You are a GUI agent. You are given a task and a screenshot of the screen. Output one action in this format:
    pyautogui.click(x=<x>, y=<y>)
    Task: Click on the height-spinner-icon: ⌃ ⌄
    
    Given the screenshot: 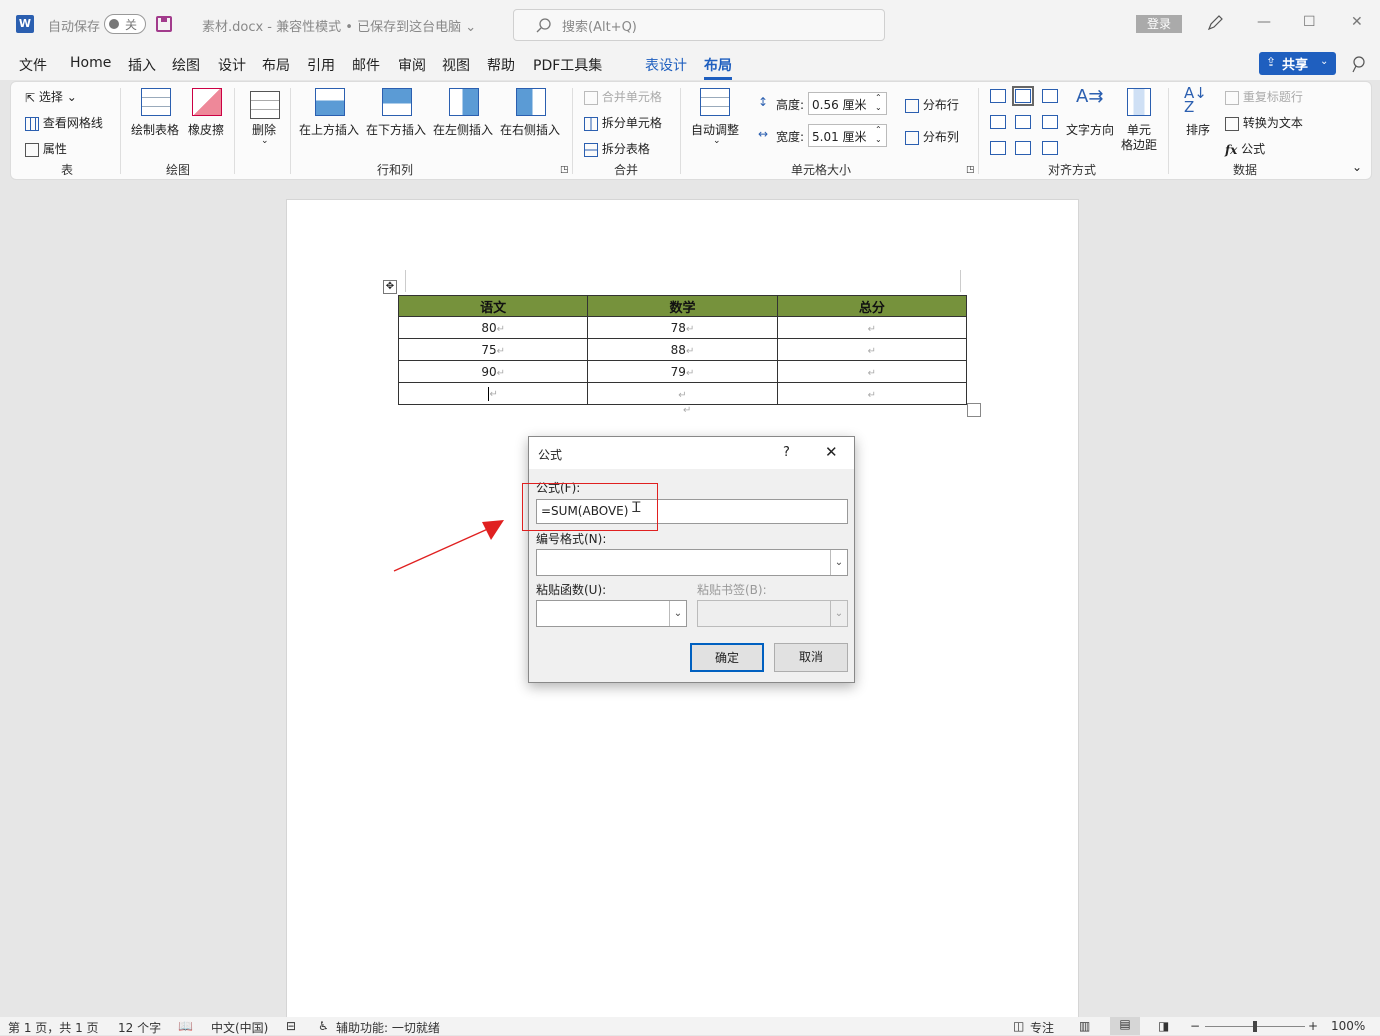 What is the action you would take?
    pyautogui.click(x=878, y=103)
    